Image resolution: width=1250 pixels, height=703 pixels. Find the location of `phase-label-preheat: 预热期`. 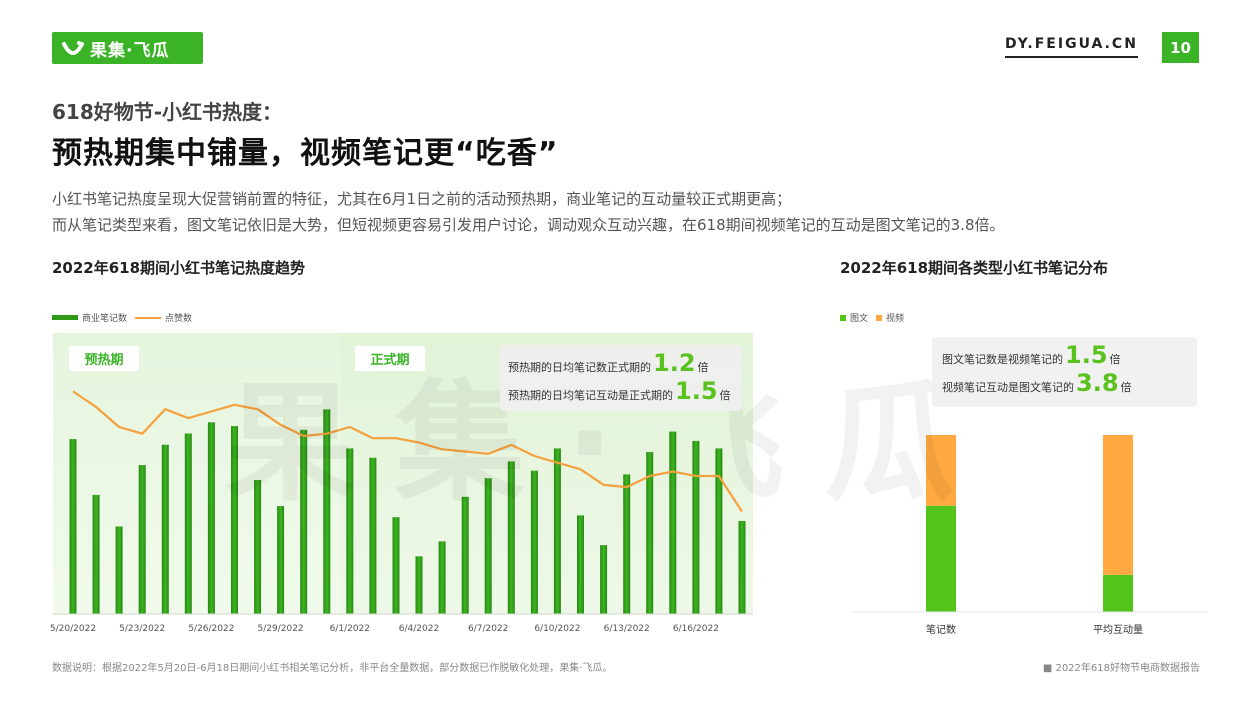

phase-label-preheat: 预热期 is located at coordinates (104, 358).